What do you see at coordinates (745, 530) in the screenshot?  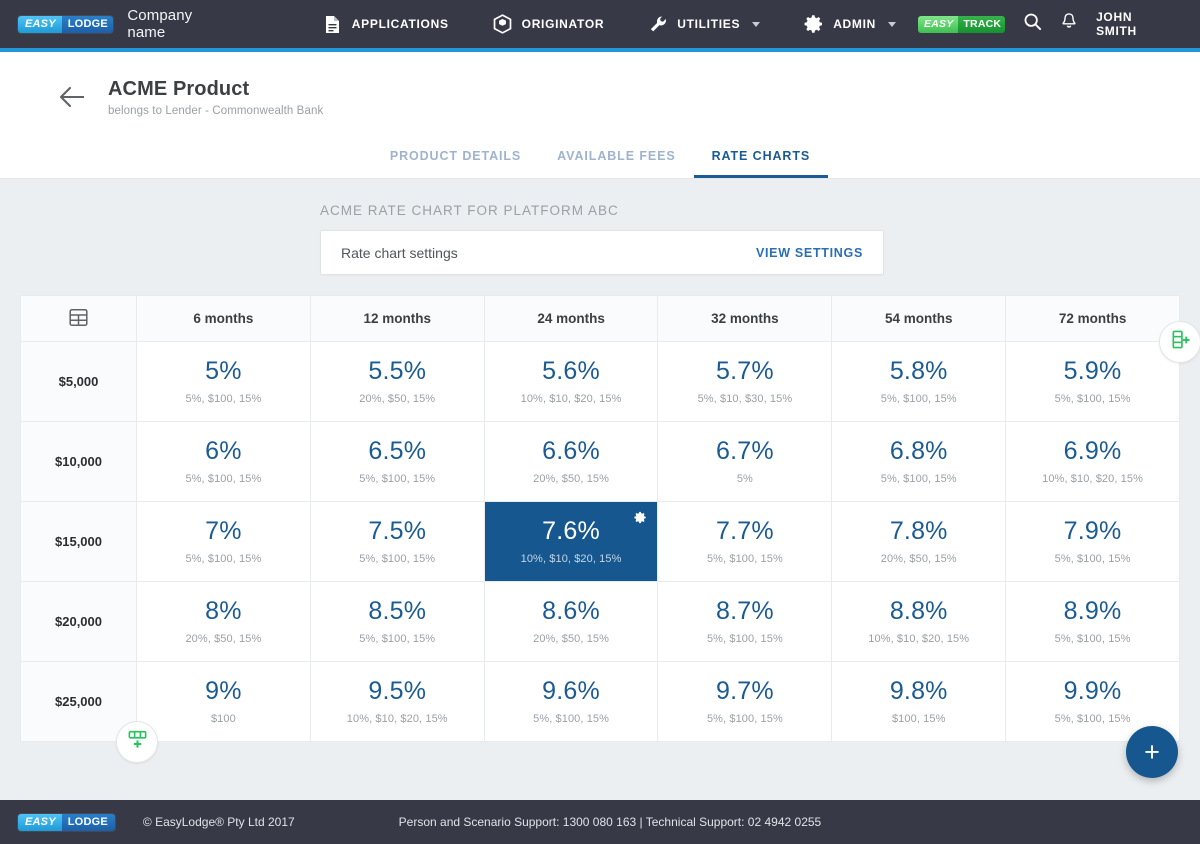 I see `rate-value: 7.7%` at bounding box center [745, 530].